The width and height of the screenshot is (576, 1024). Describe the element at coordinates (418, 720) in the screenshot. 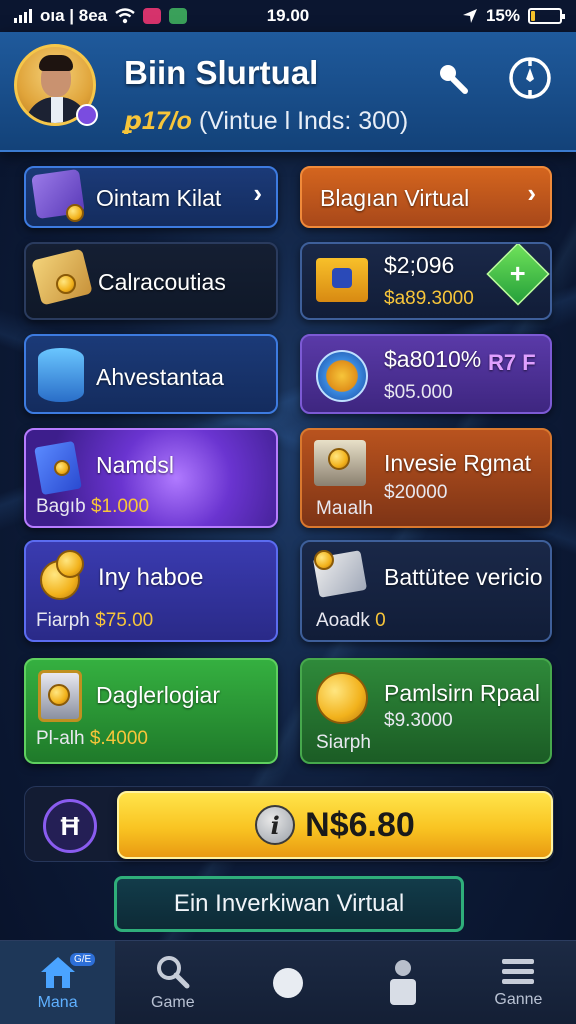

I see `tile-value: $9.3000` at that location.